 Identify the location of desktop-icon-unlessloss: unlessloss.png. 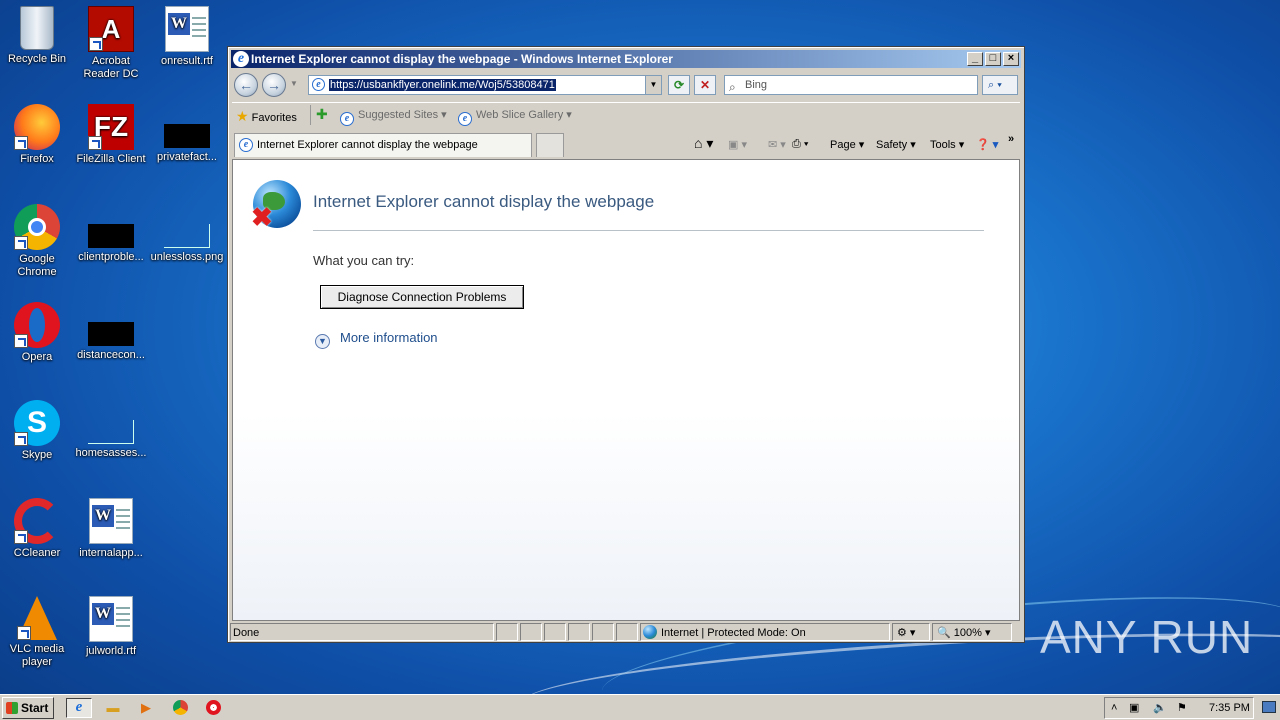
(187, 234).